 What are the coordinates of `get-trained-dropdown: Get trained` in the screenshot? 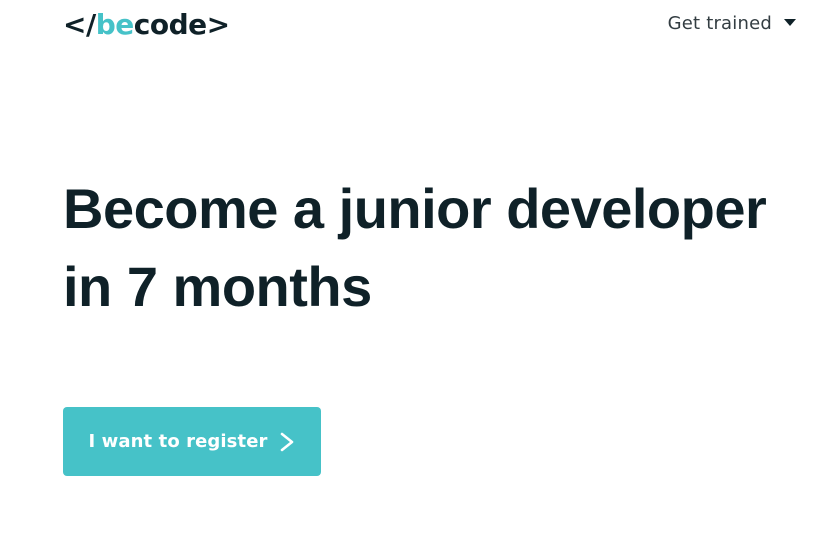 It's located at (732, 23).